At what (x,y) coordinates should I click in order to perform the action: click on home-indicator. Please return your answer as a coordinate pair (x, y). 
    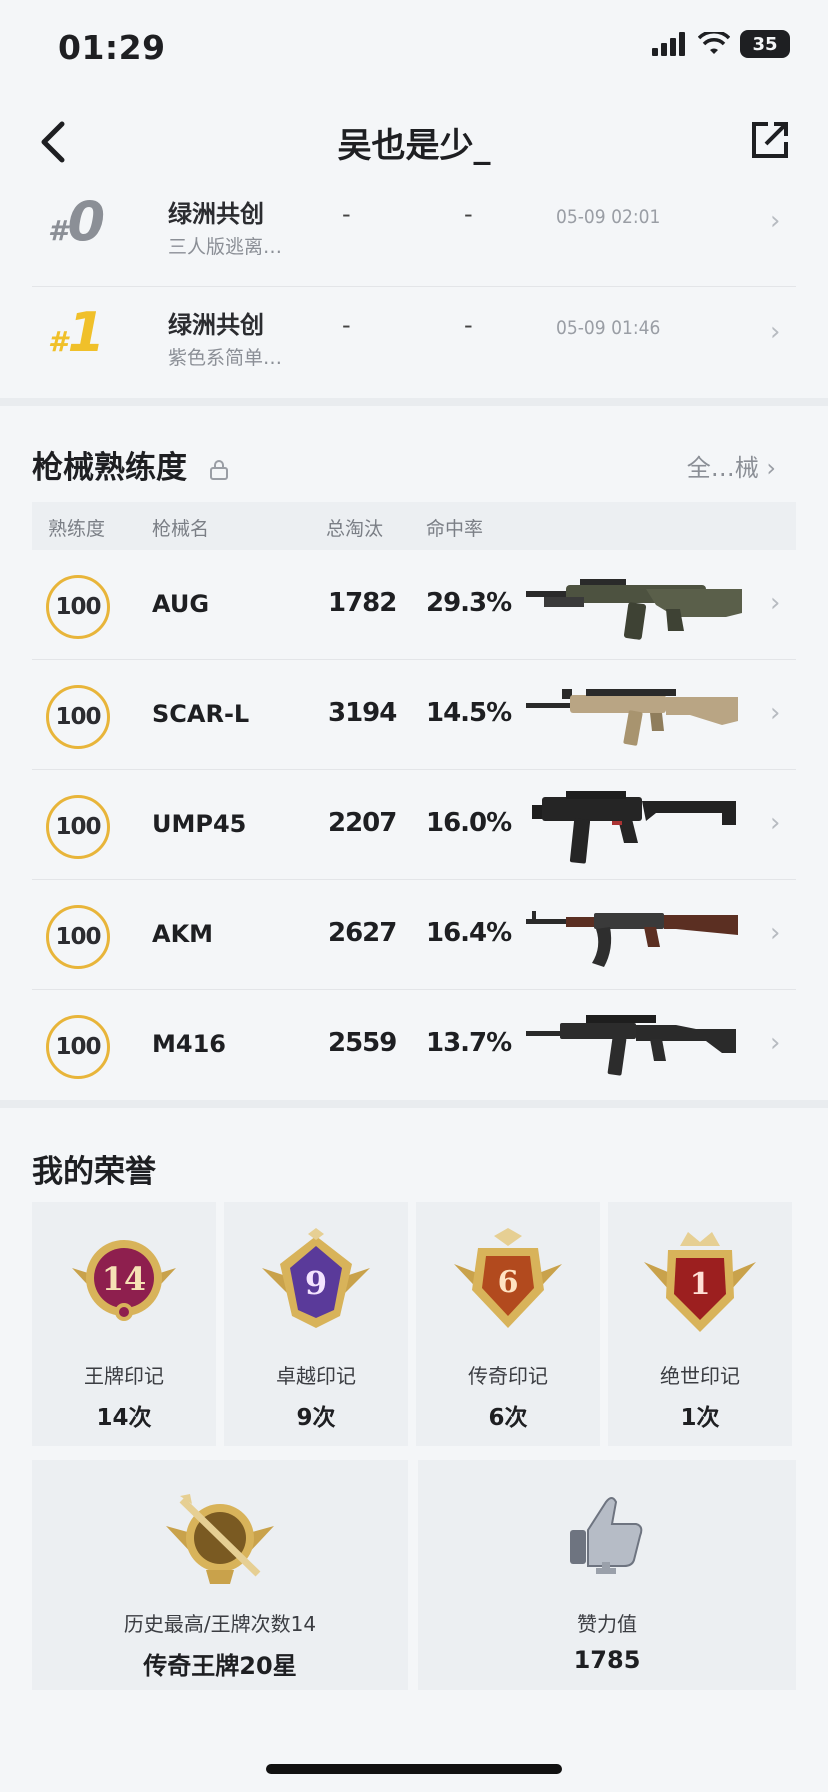
    Looking at the image, I should click on (414, 1769).